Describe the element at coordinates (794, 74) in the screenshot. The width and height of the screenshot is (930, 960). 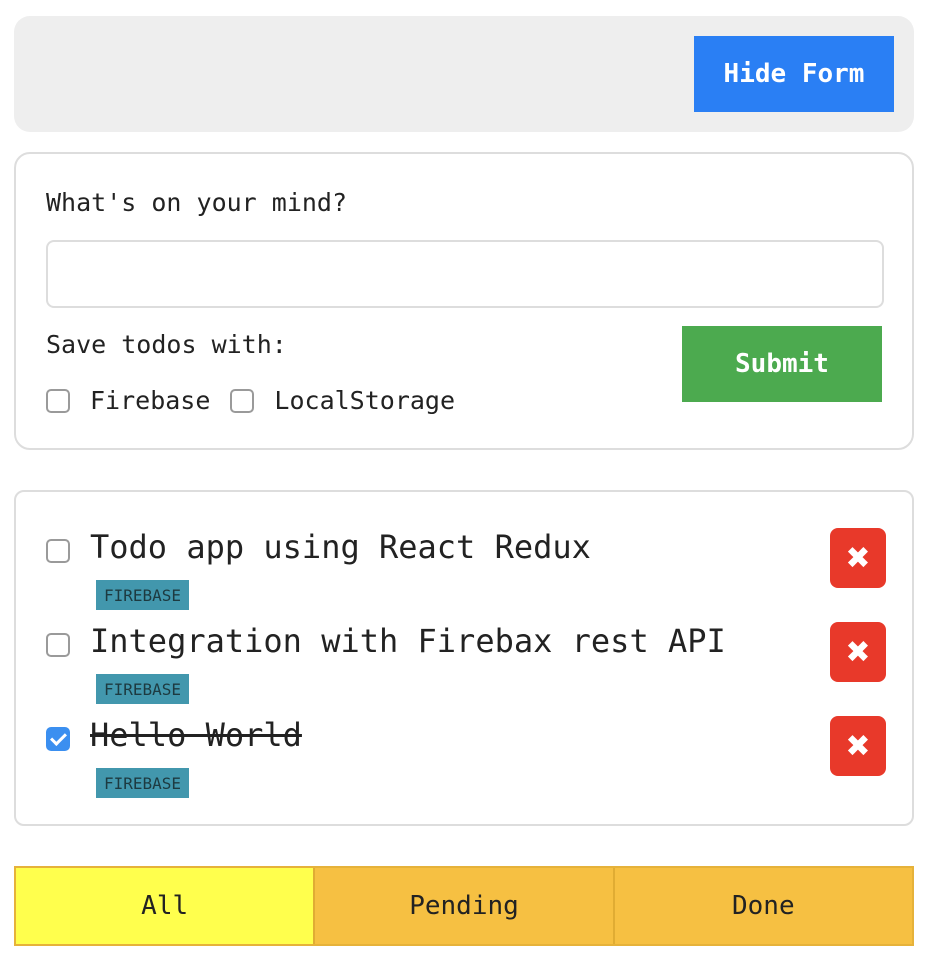
I see `hide-form-button: Hide Form` at that location.